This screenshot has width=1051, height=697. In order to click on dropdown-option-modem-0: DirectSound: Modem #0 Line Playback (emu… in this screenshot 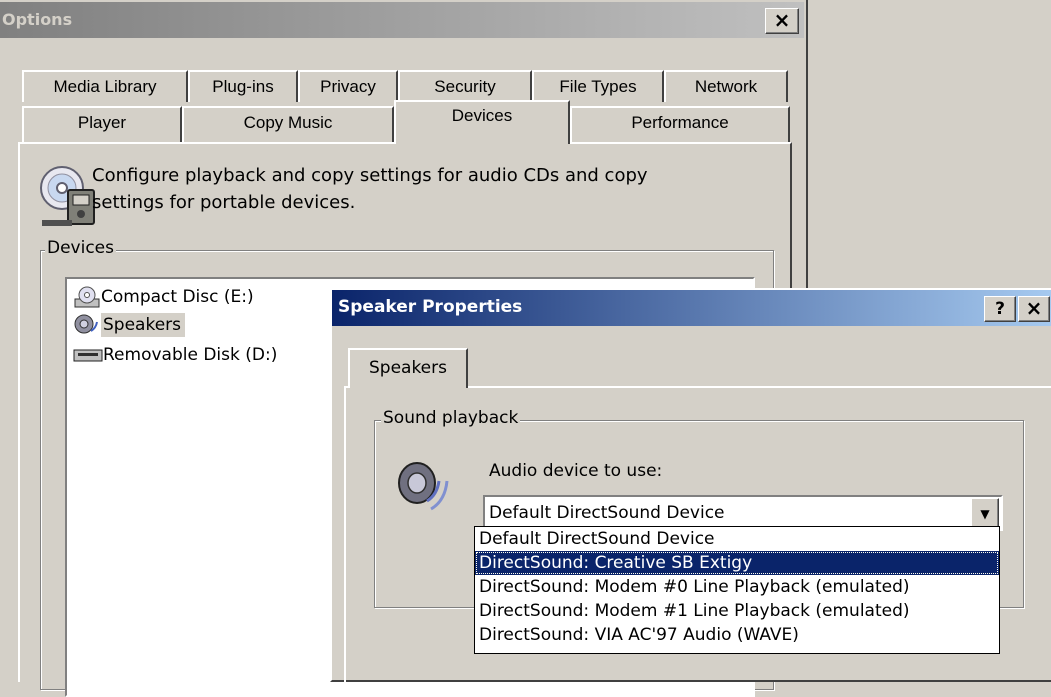, I will do `click(737, 587)`.